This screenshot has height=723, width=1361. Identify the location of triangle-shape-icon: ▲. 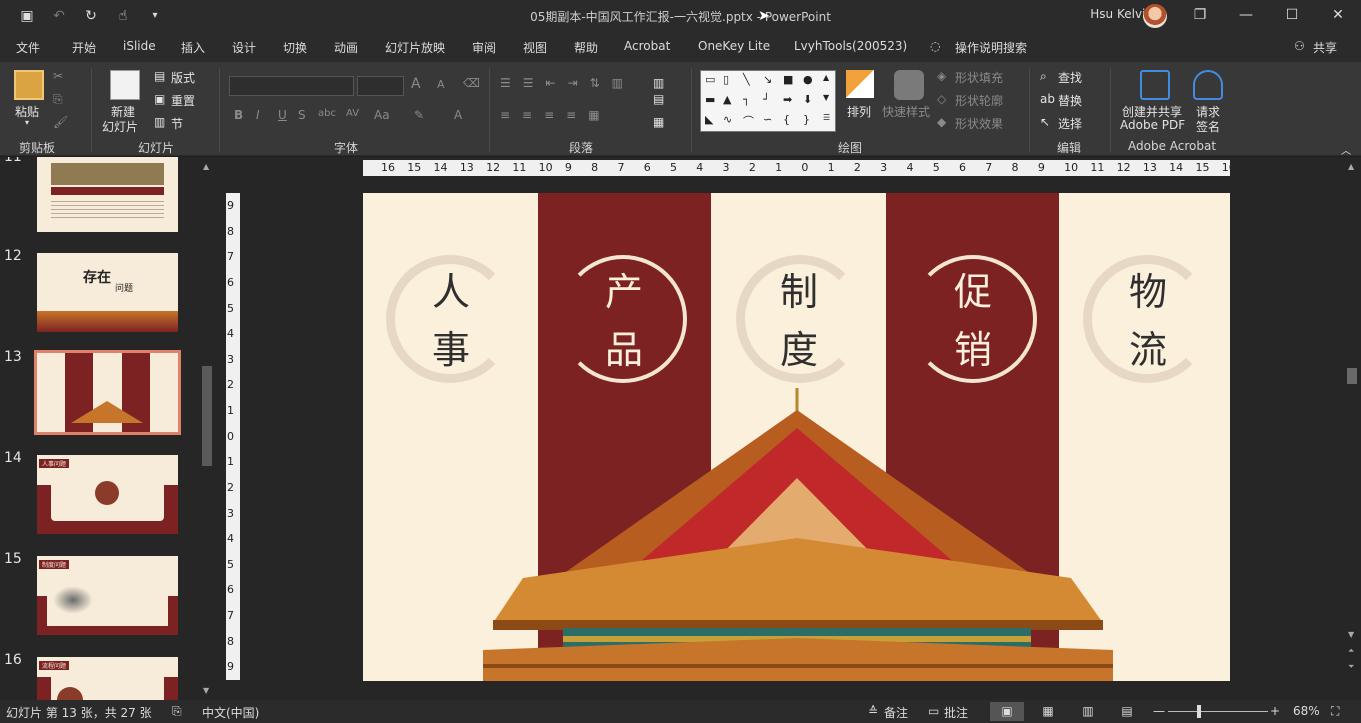
(727, 99).